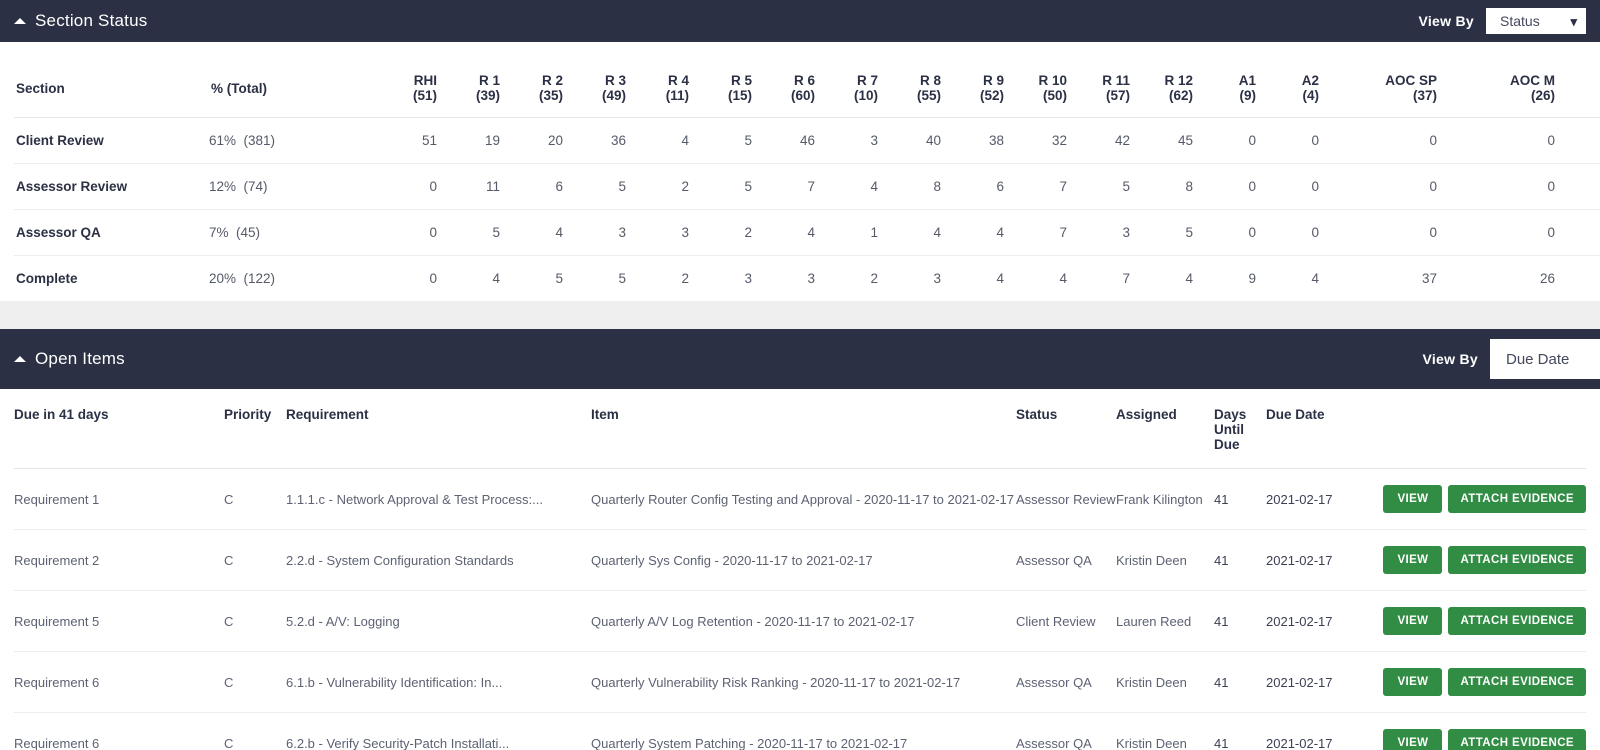 Image resolution: width=1600 pixels, height=750 pixels. What do you see at coordinates (91, 20) in the screenshot?
I see `section-status-title: Section Status` at bounding box center [91, 20].